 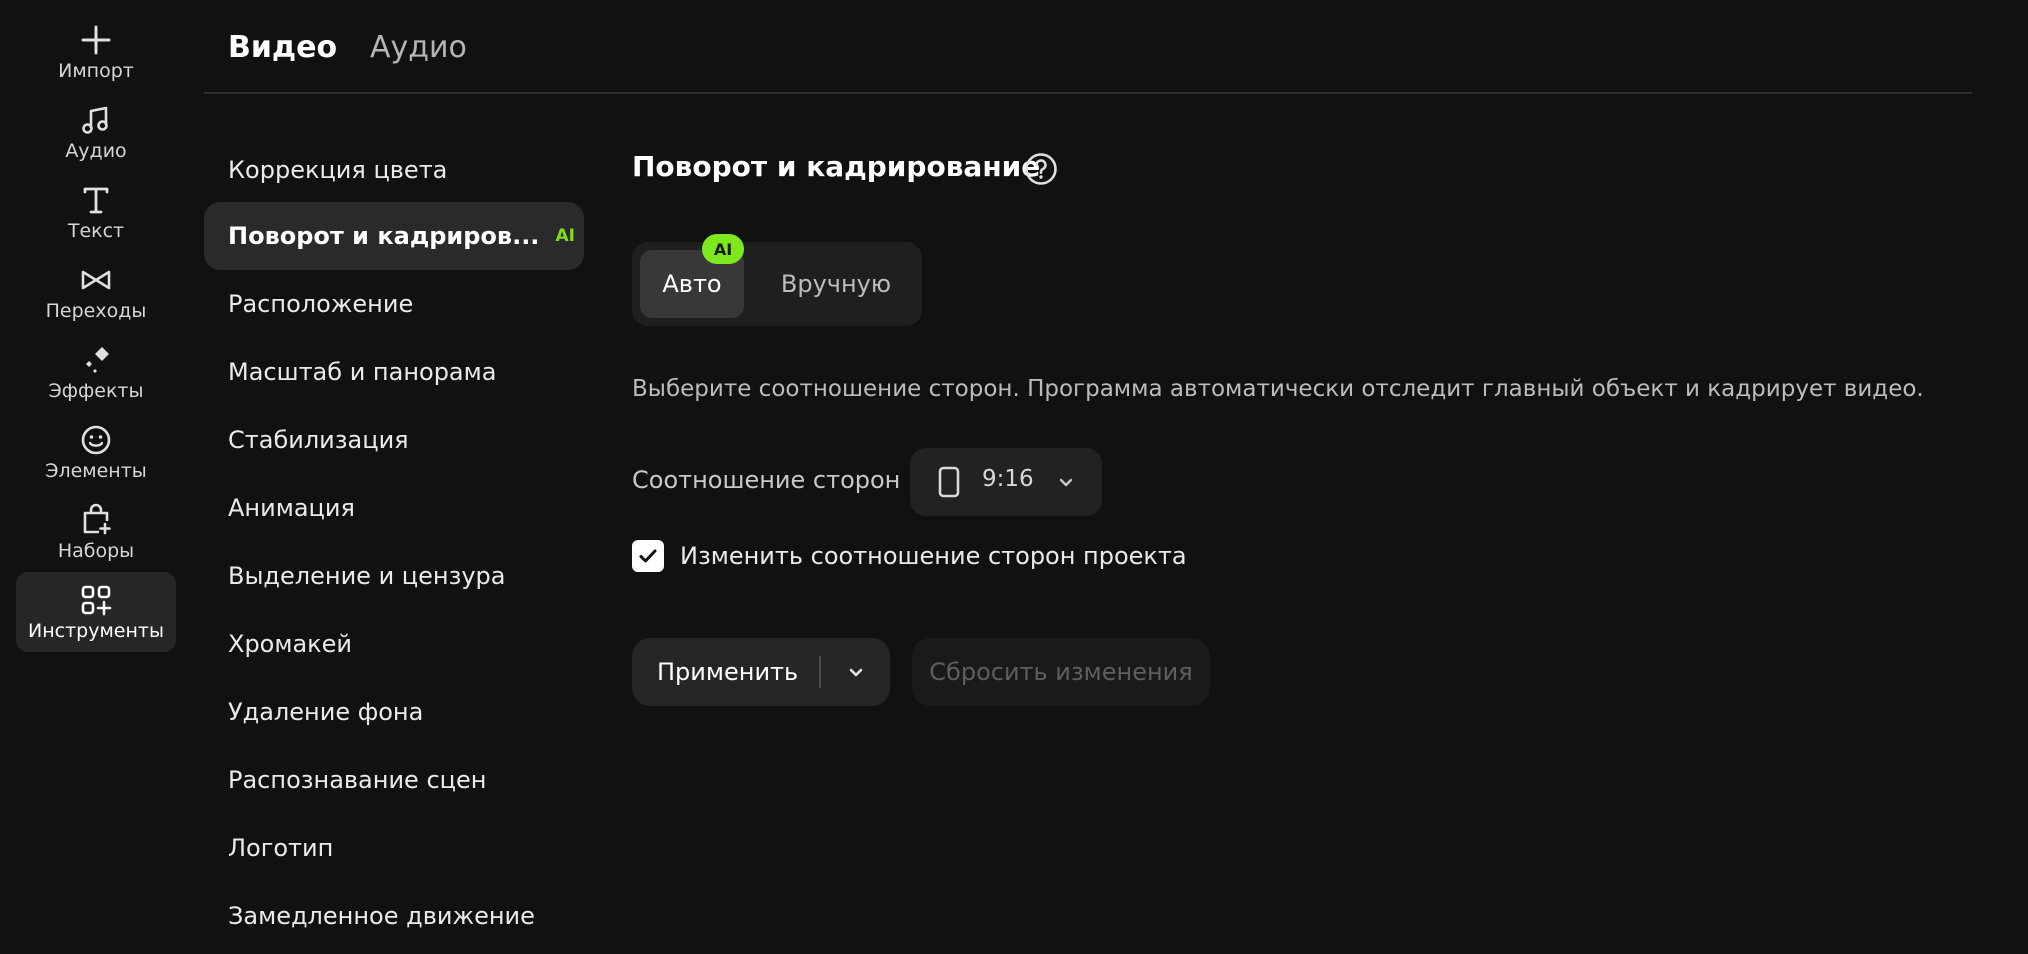 I want to click on checkmark-icon, so click(x=648, y=556).